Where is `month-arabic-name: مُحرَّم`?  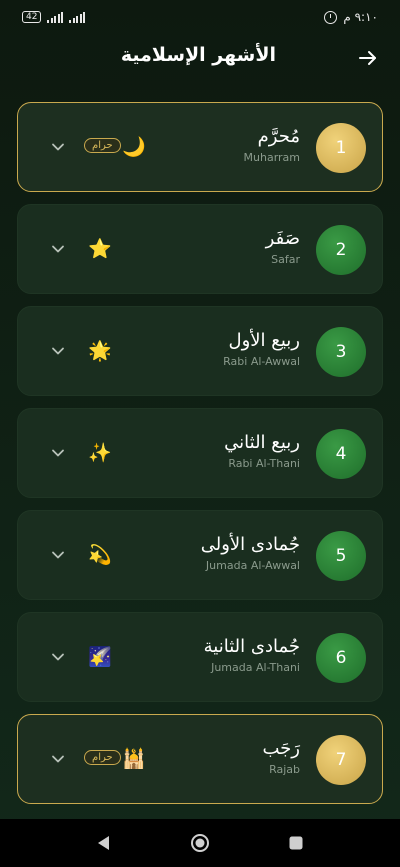
month-arabic-name: مُحرَّم is located at coordinates (278, 136).